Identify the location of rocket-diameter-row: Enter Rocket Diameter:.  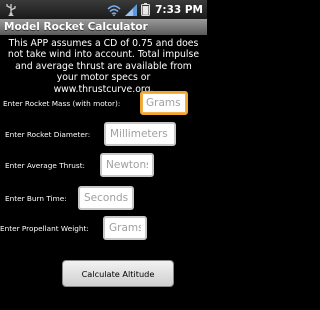
(103, 135).